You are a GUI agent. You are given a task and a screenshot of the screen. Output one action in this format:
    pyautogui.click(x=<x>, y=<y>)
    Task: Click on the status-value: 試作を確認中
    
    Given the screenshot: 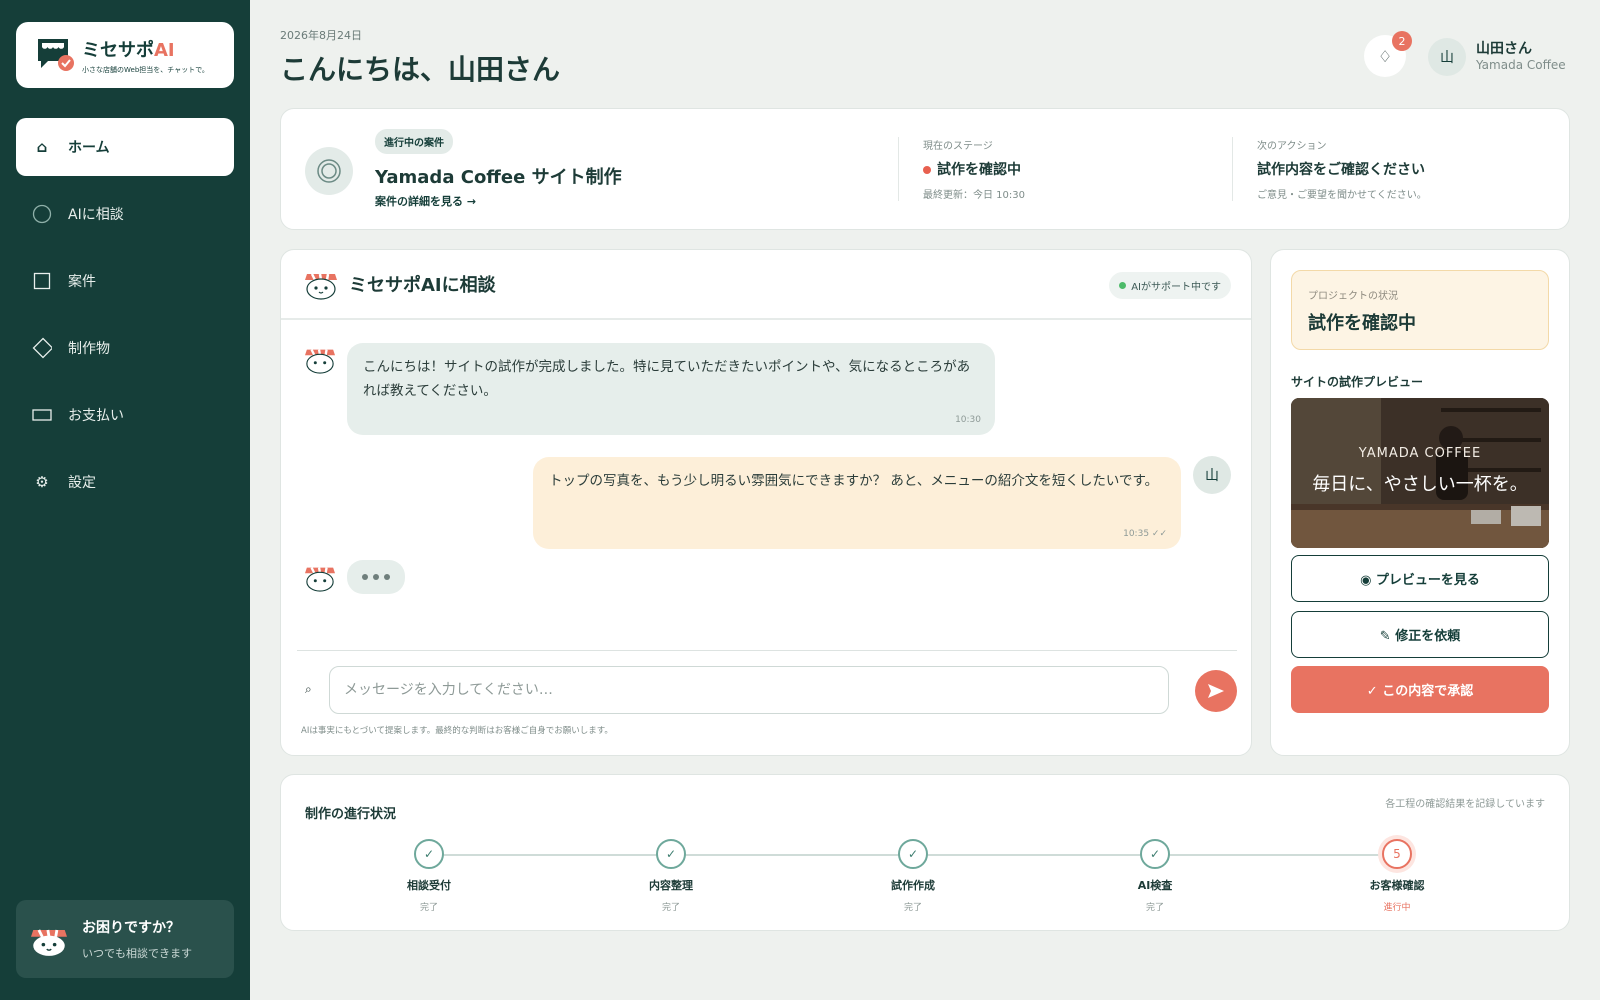 What is the action you would take?
    pyautogui.click(x=1362, y=323)
    